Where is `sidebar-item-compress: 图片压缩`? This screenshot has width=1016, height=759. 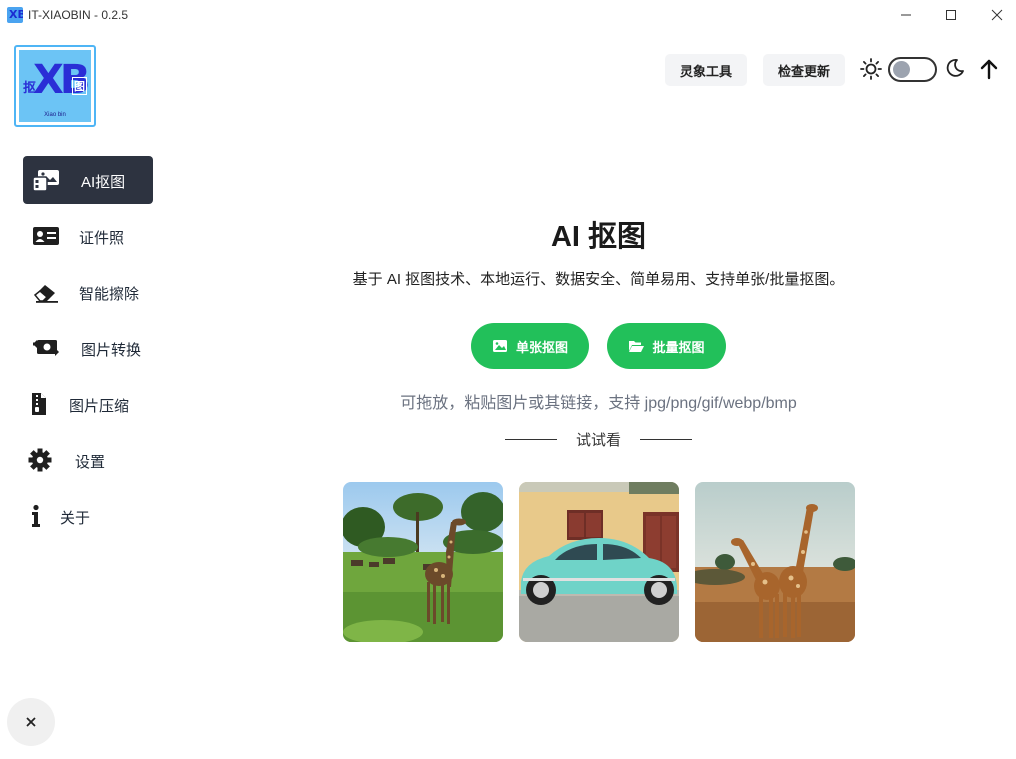
sidebar-item-compress: 图片压缩 is located at coordinates (88, 404).